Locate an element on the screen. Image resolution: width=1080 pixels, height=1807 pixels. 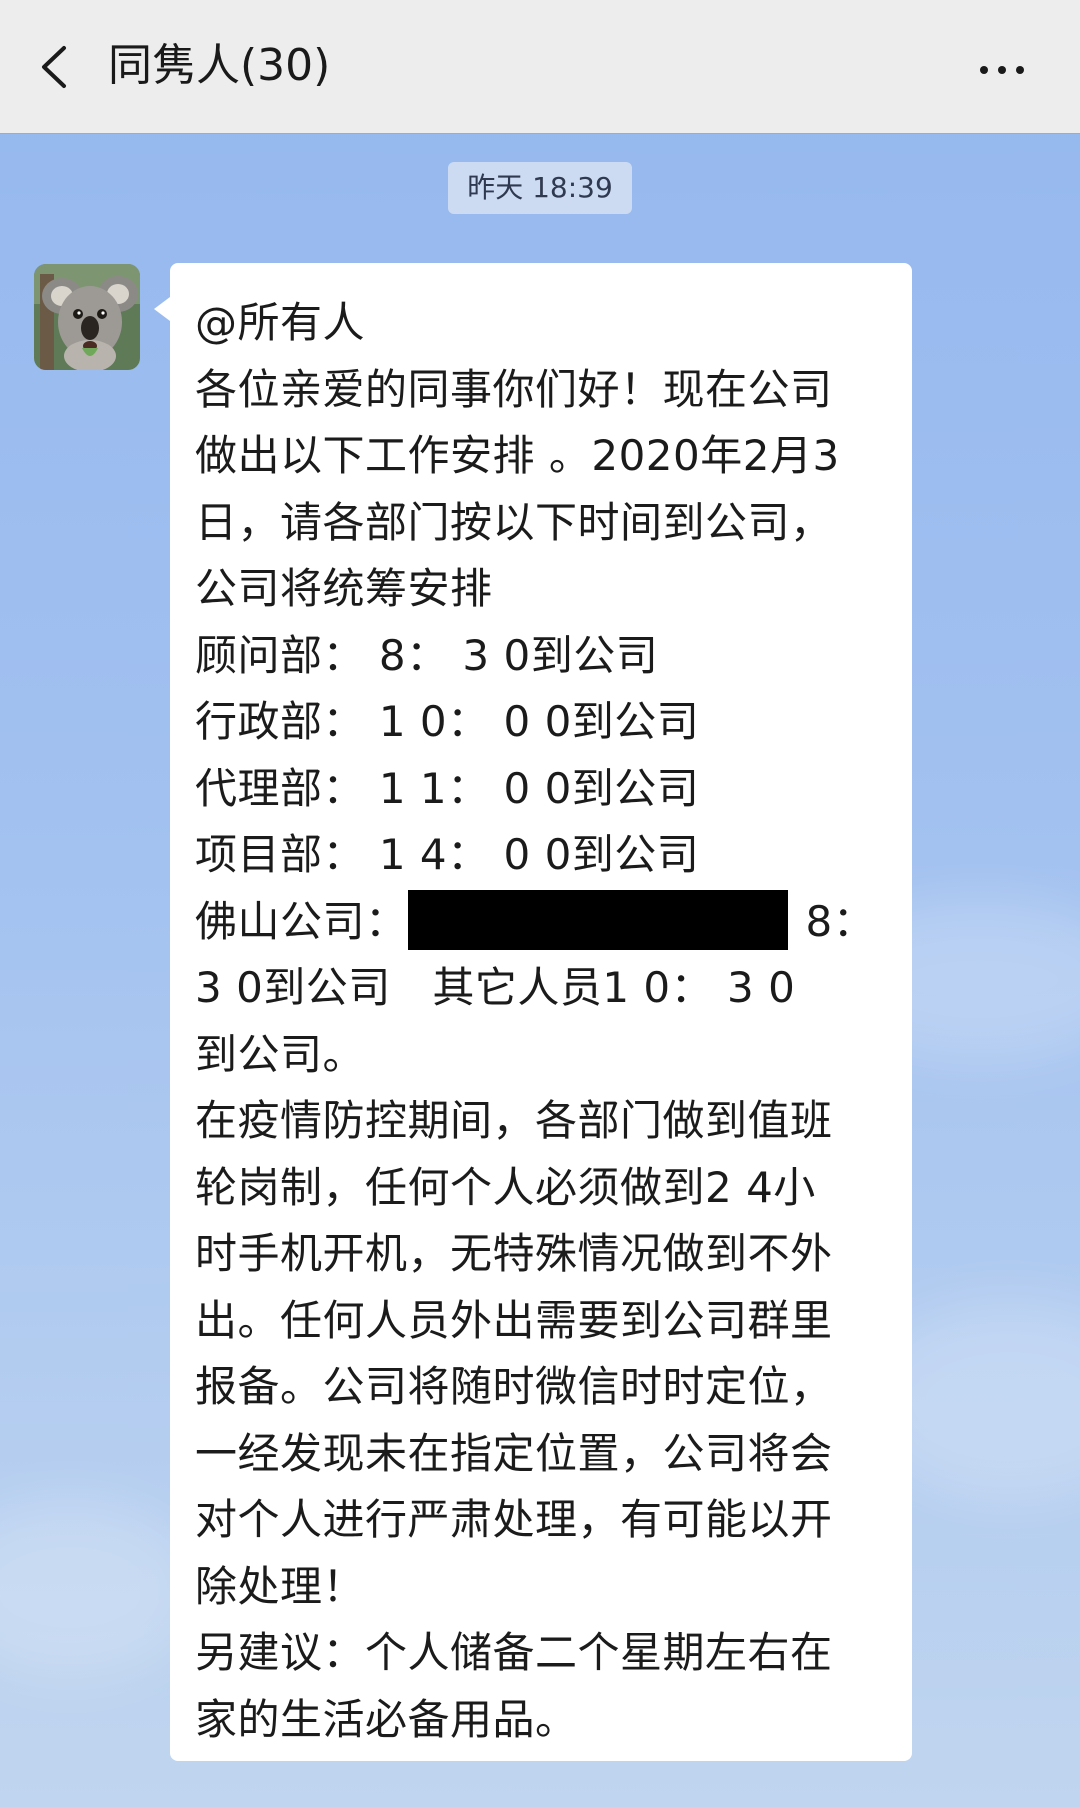
chat-title: 同隽人(30) is located at coordinates (219, 65).